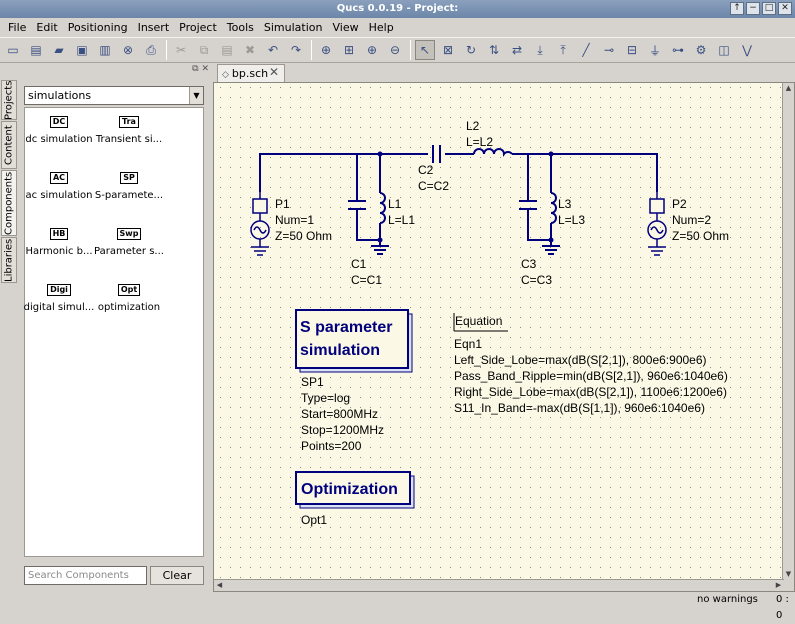 This screenshot has height=624, width=795. I want to click on equation-icon: ⊟, so click(632, 50).